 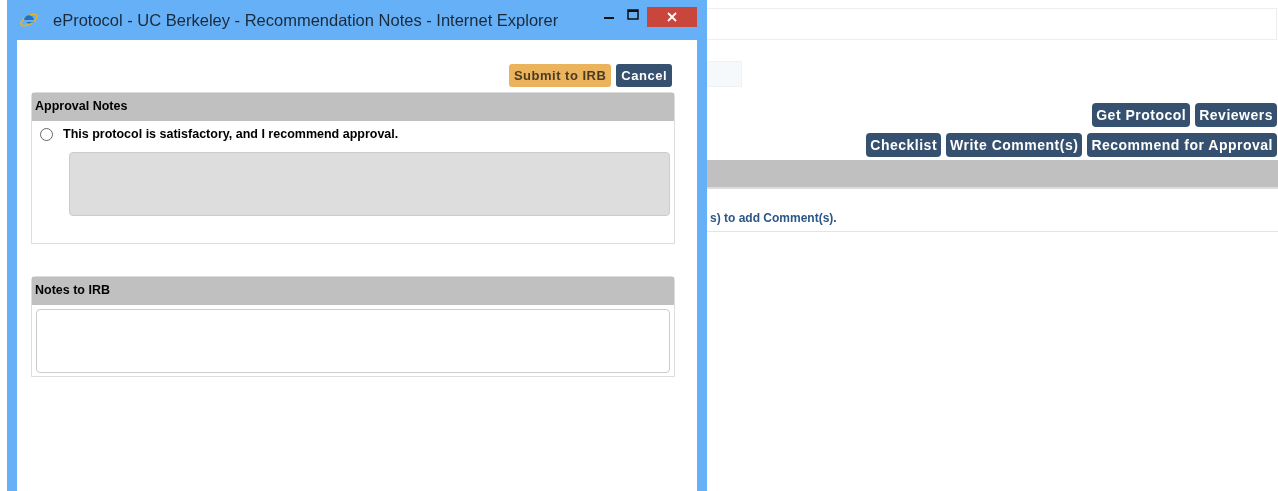 What do you see at coordinates (353, 291) in the screenshot?
I see `panel-heading: Notes to IRB` at bounding box center [353, 291].